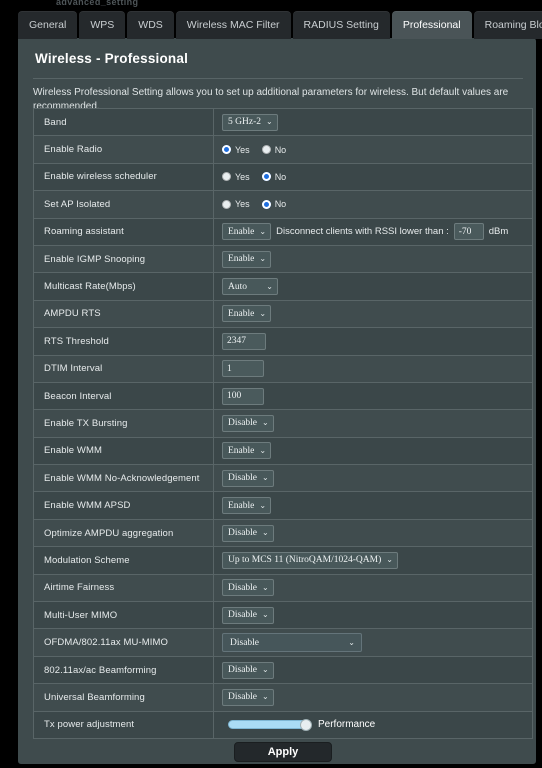  I want to click on value-multicast-rate: Auto ⌄, so click(373, 286).